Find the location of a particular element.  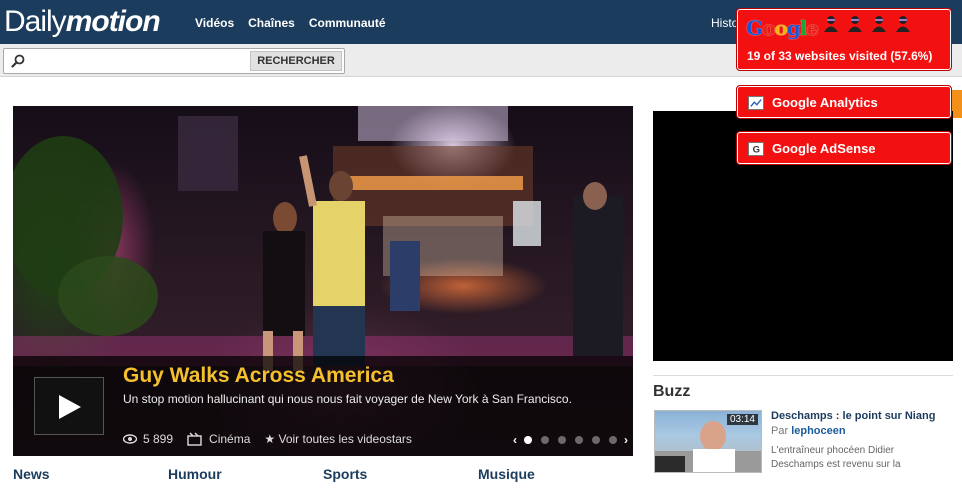

buzz-headline: Deschamps : le point sur Niang is located at coordinates (853, 416).